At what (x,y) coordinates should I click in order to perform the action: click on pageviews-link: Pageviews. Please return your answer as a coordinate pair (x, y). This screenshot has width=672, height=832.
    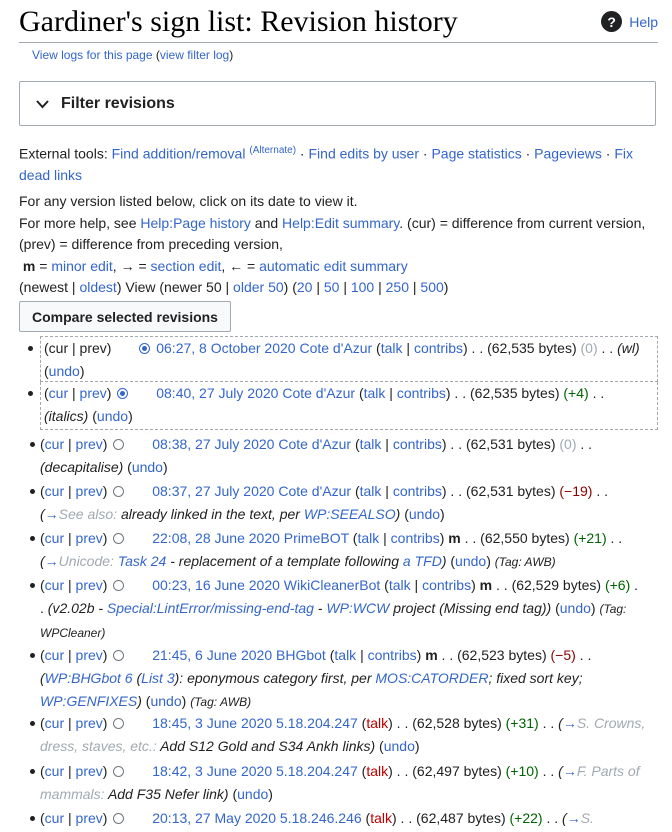
    Looking at the image, I should click on (568, 154).